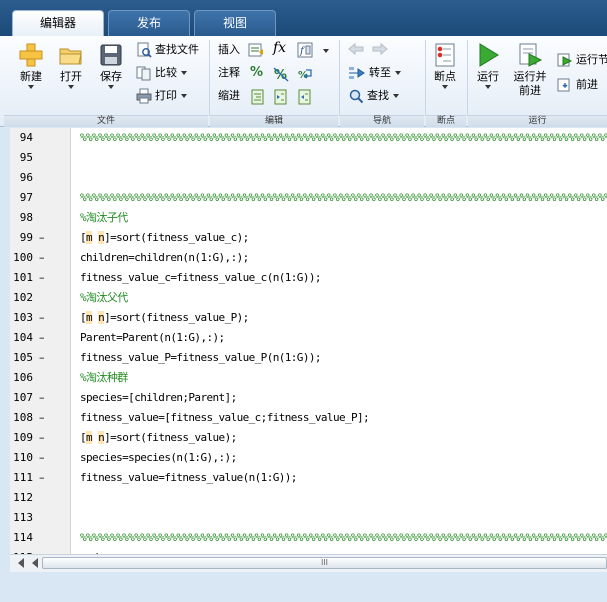  What do you see at coordinates (23, 417) in the screenshot?
I see `line-number: 108` at bounding box center [23, 417].